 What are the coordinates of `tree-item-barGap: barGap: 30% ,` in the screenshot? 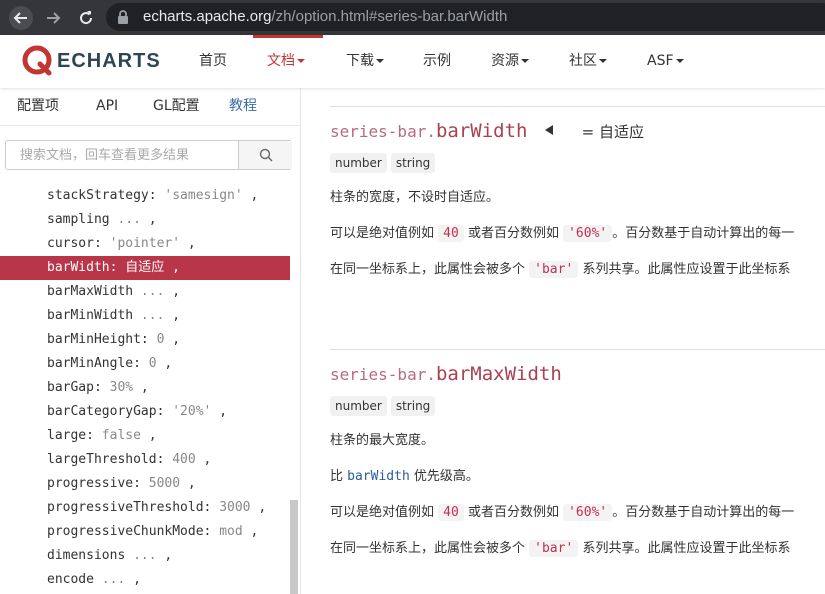 It's located at (145, 388).